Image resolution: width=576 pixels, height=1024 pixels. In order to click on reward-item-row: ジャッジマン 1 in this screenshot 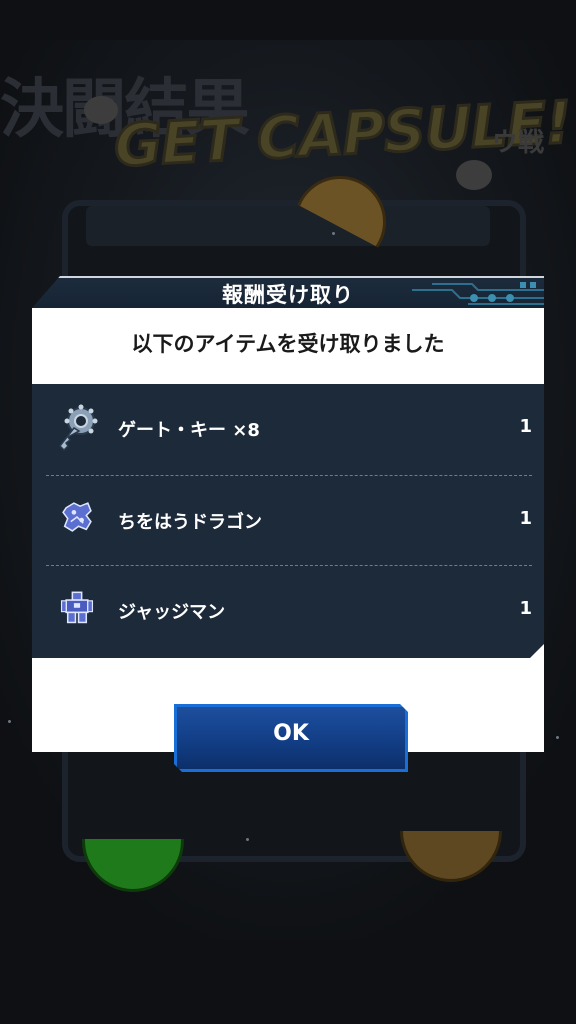, I will do `click(289, 610)`.